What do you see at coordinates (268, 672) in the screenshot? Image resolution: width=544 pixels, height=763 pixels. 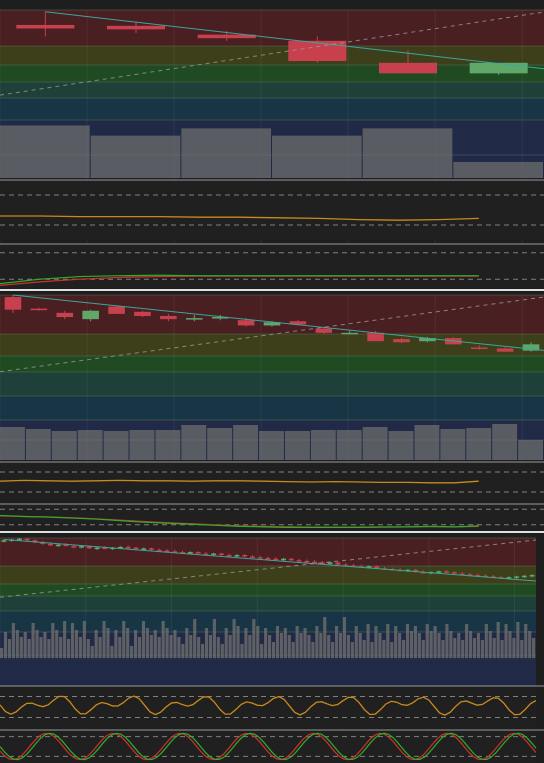 I see `volume-base` at bounding box center [268, 672].